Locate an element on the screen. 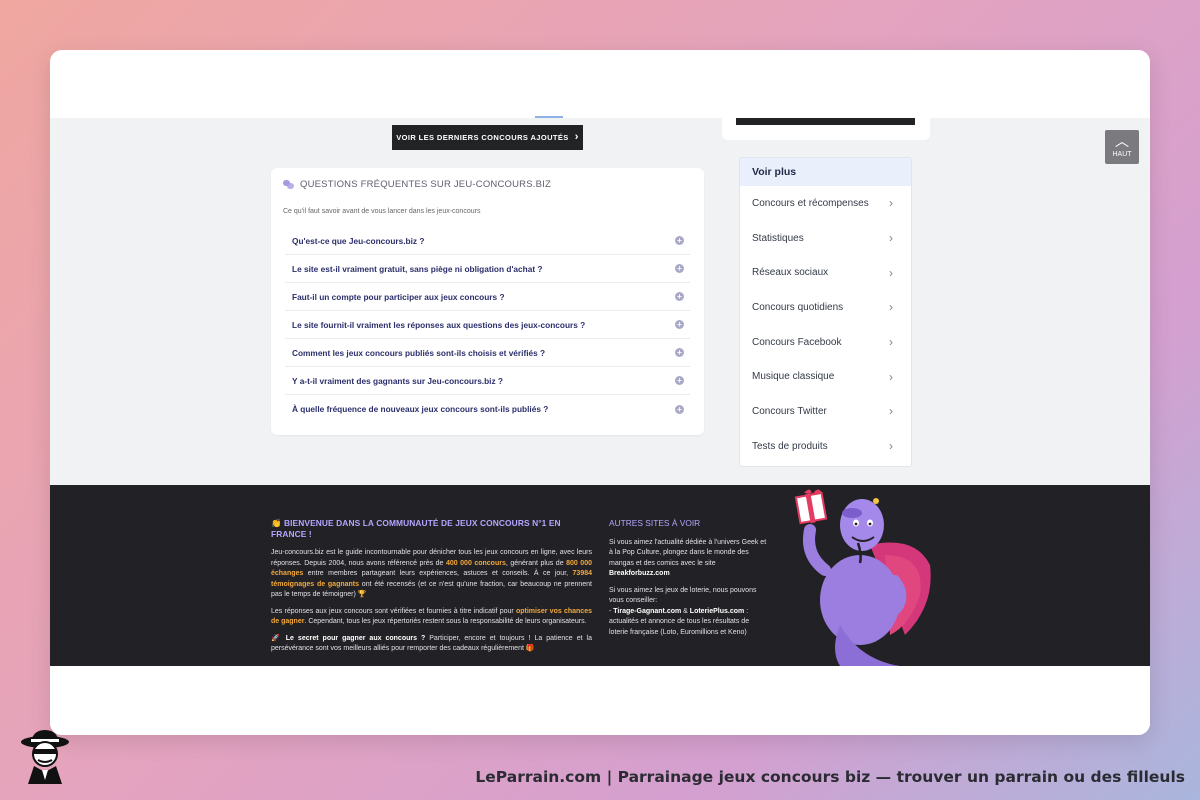 The width and height of the screenshot is (1200, 800). see-more-item: Concours Facebook › is located at coordinates (825, 342).